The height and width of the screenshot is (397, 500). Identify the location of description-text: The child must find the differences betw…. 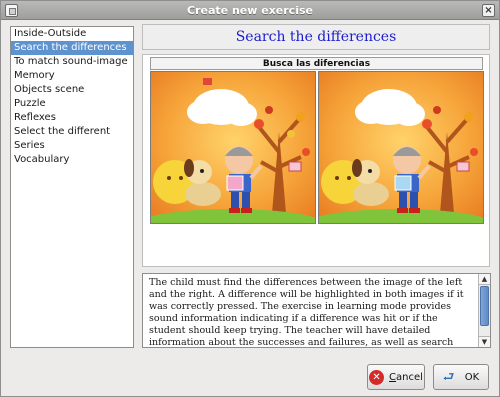
(306, 312).